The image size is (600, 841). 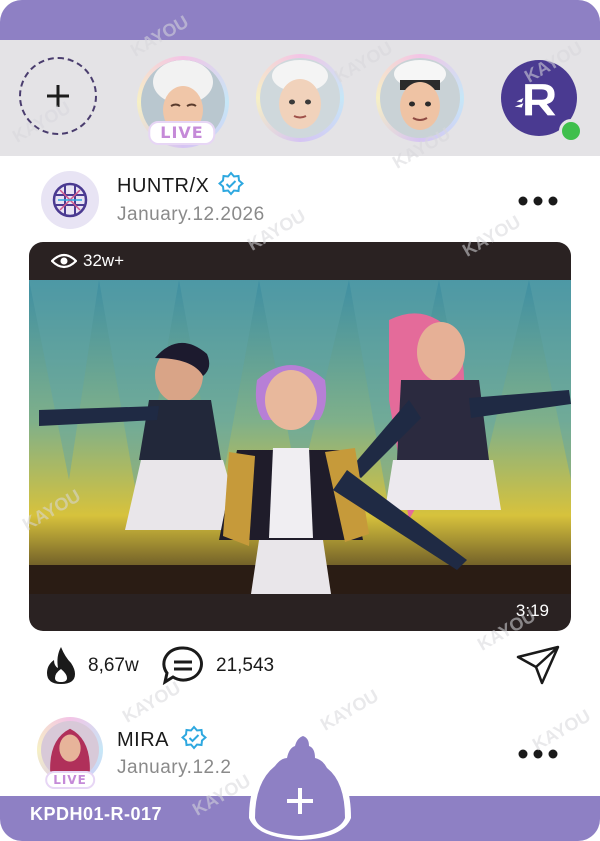 What do you see at coordinates (535, 100) in the screenshot?
I see `brand-r-icon` at bounding box center [535, 100].